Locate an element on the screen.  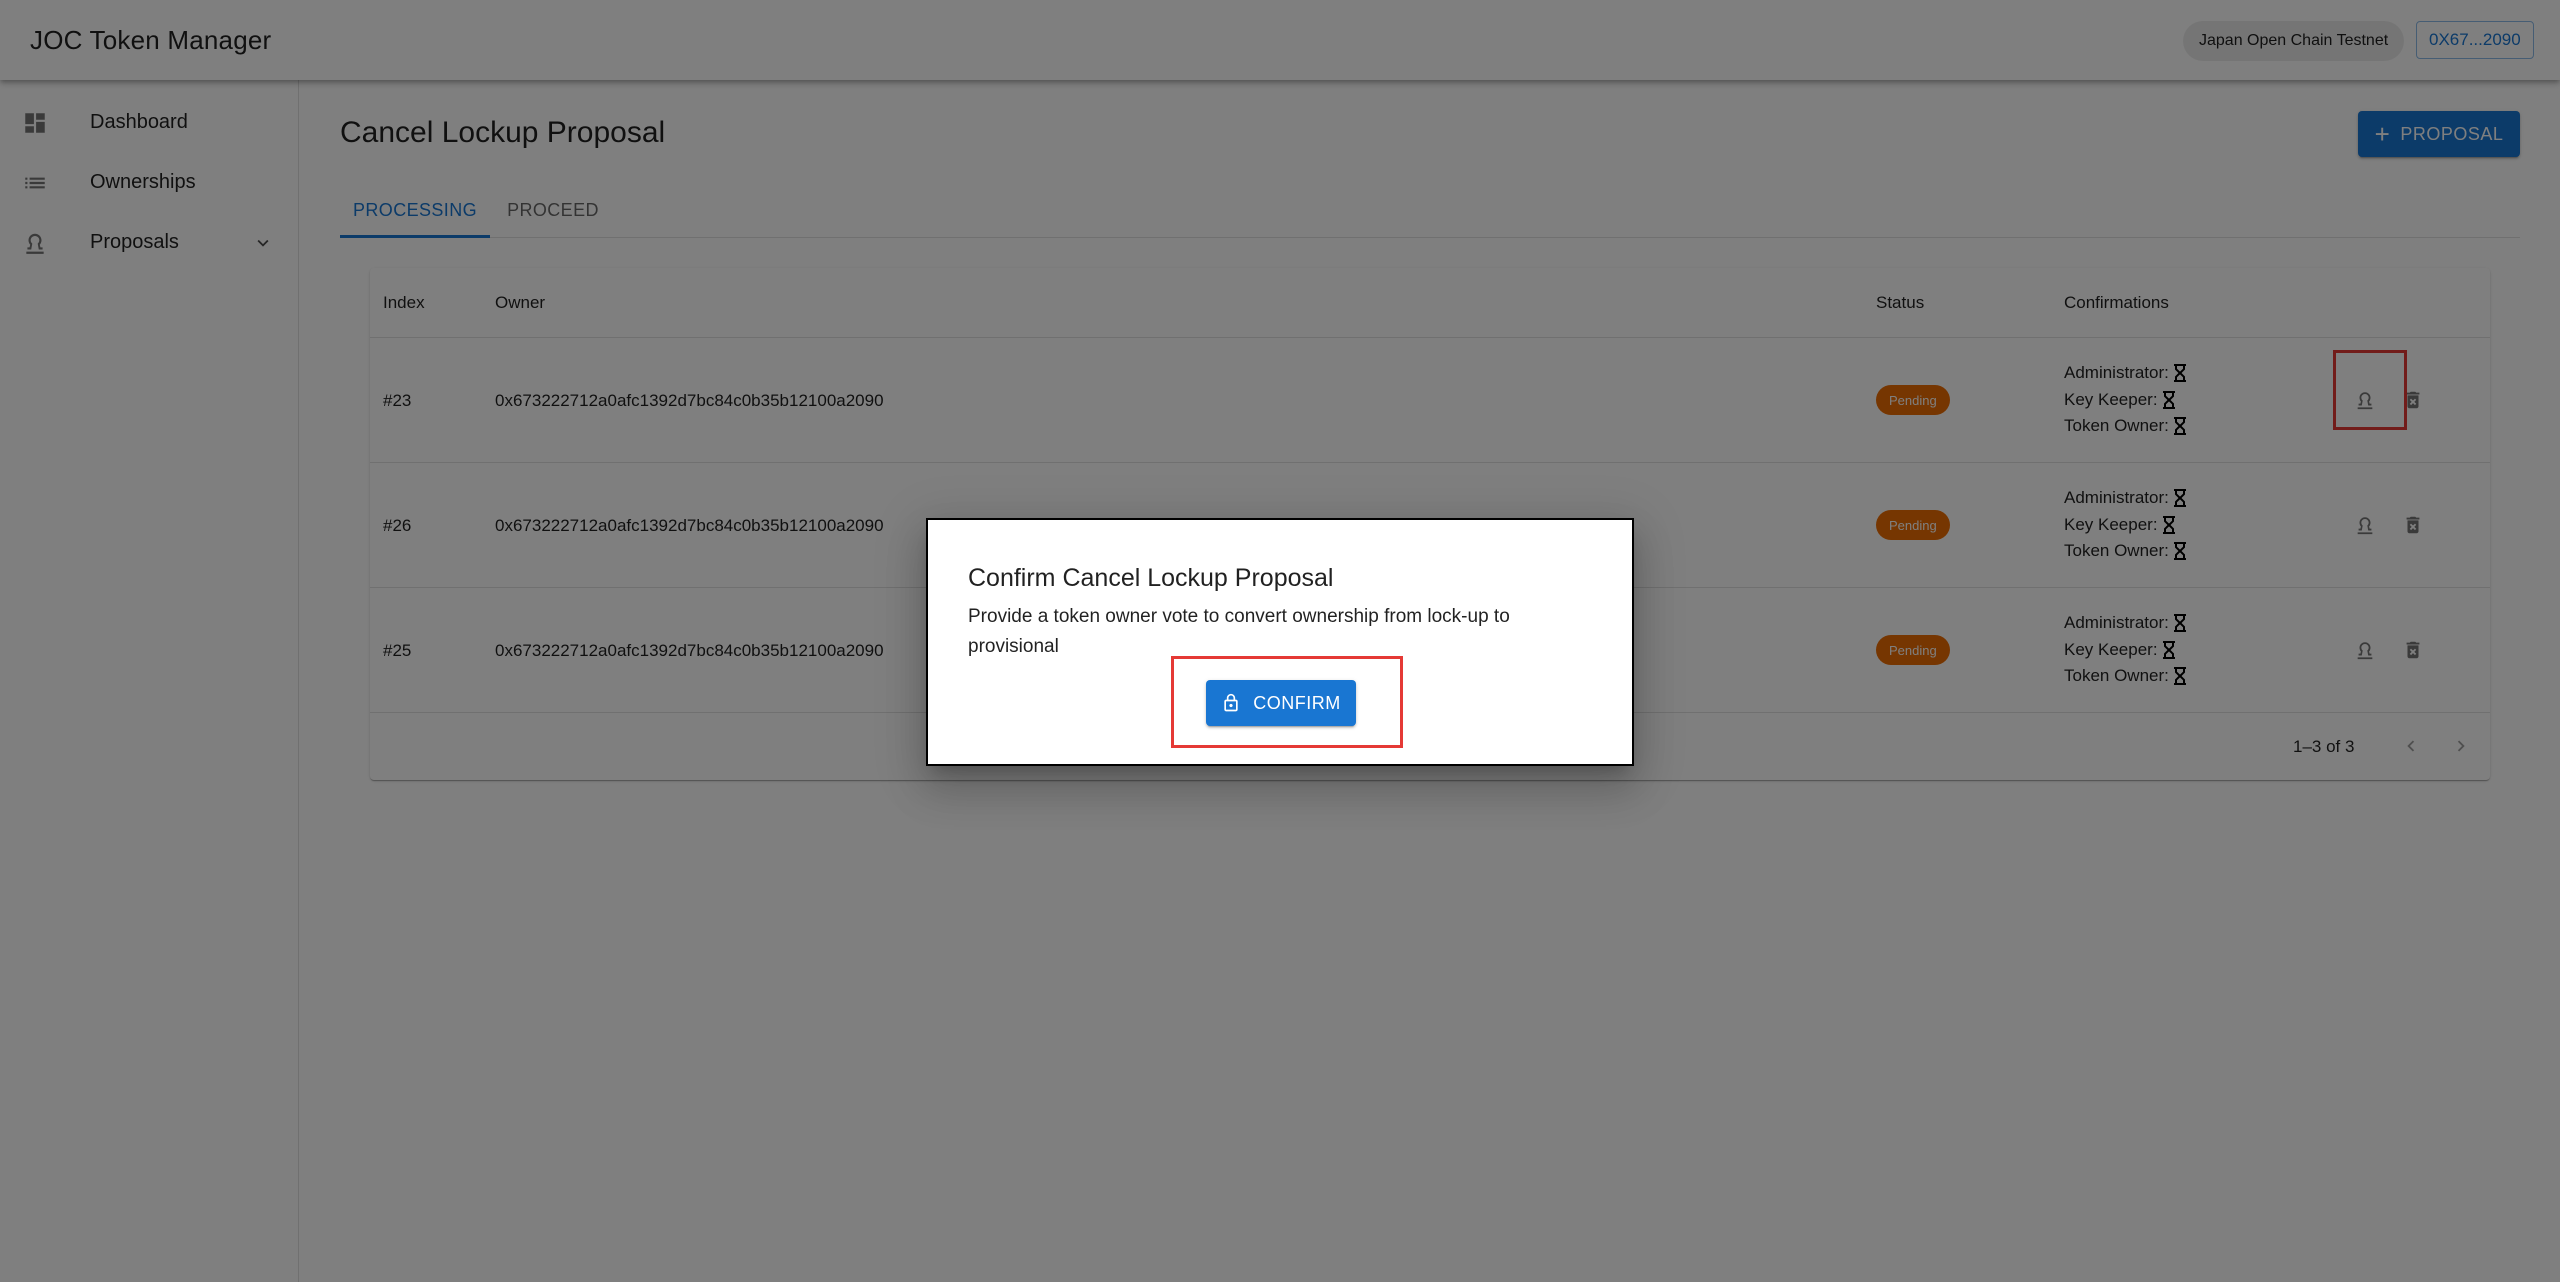
highlight-box is located at coordinates (1287, 702).